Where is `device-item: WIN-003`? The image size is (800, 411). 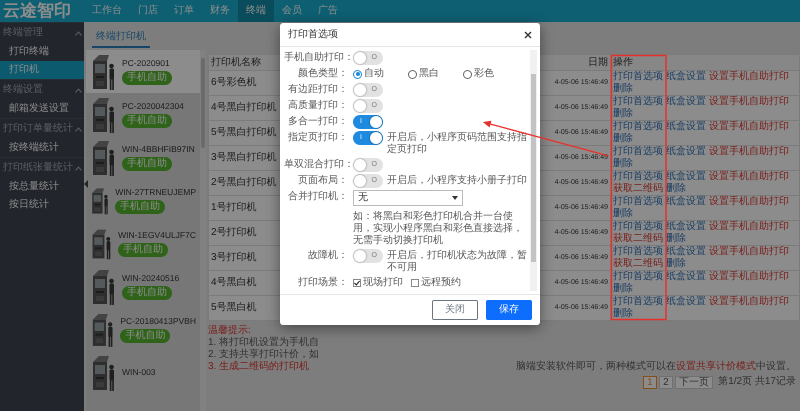
device-item: WIN-003 is located at coordinates (143, 372).